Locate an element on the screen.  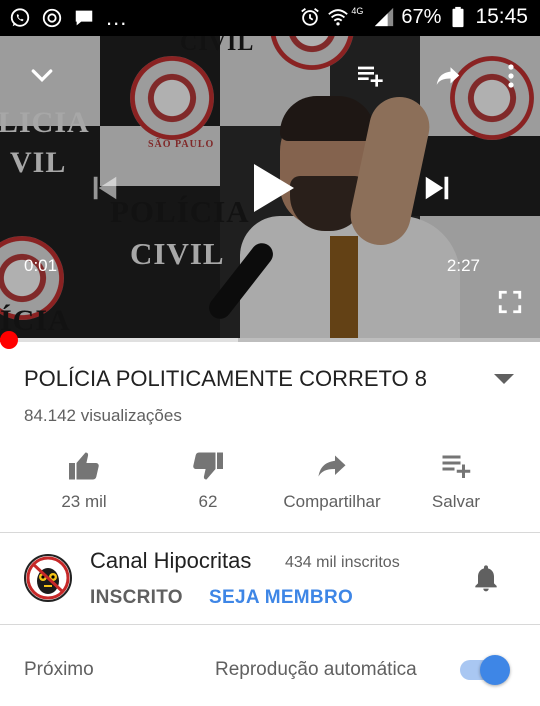
share-label: Compartilhar is located at coordinates (332, 501).